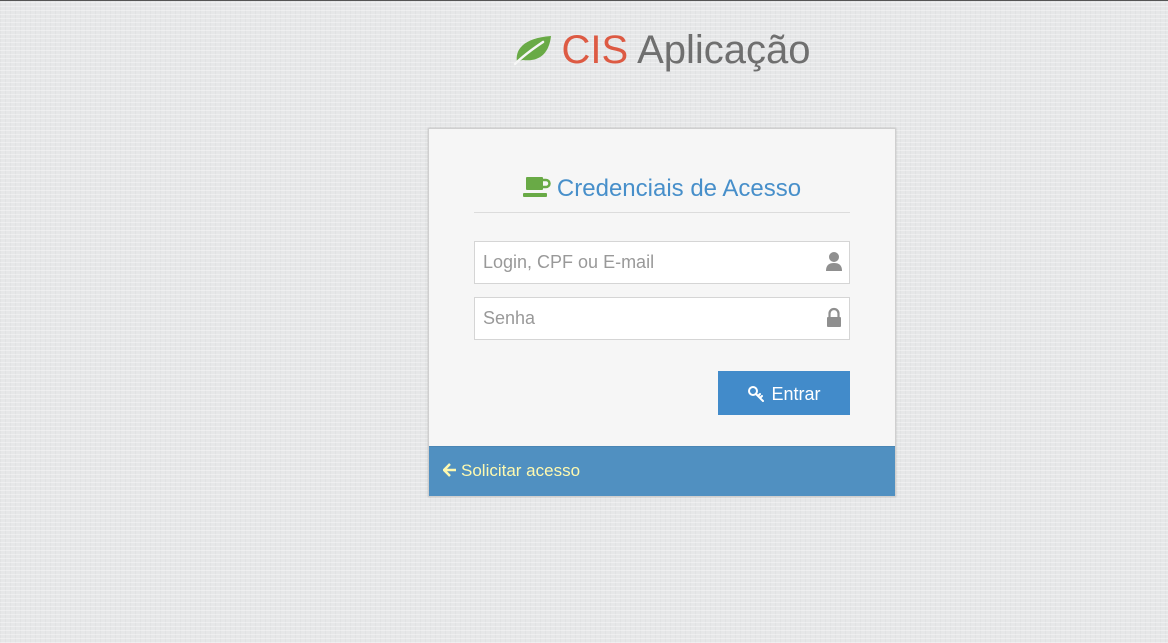  What do you see at coordinates (640, 318) in the screenshot?
I see `password-input` at bounding box center [640, 318].